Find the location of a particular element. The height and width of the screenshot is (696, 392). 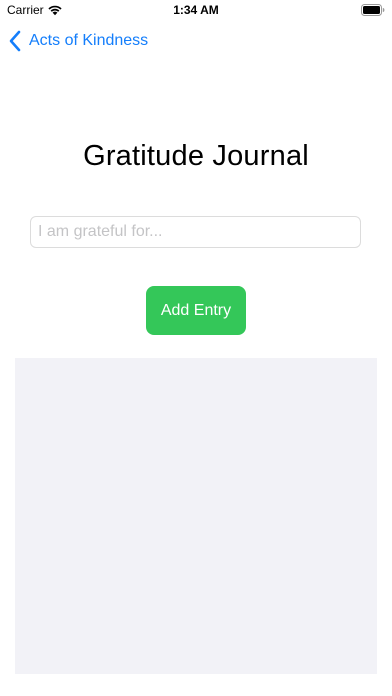

status-bar: Carrier 1:34 AM is located at coordinates (196, 11).